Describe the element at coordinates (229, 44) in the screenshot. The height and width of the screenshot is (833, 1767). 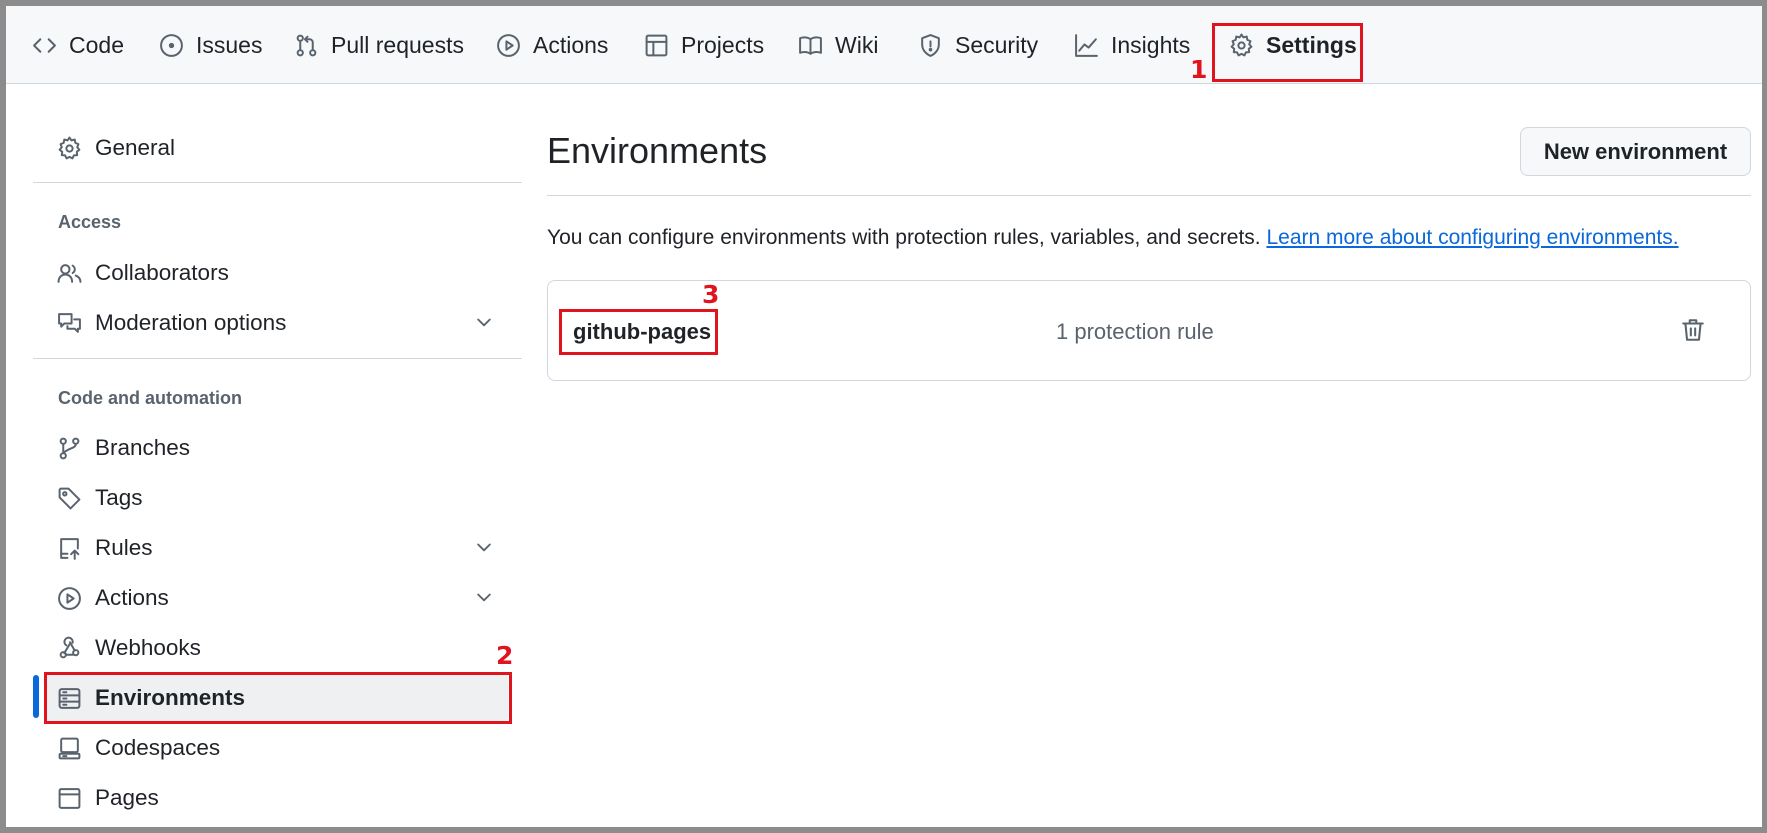
I see `tab-label: Issues` at that location.